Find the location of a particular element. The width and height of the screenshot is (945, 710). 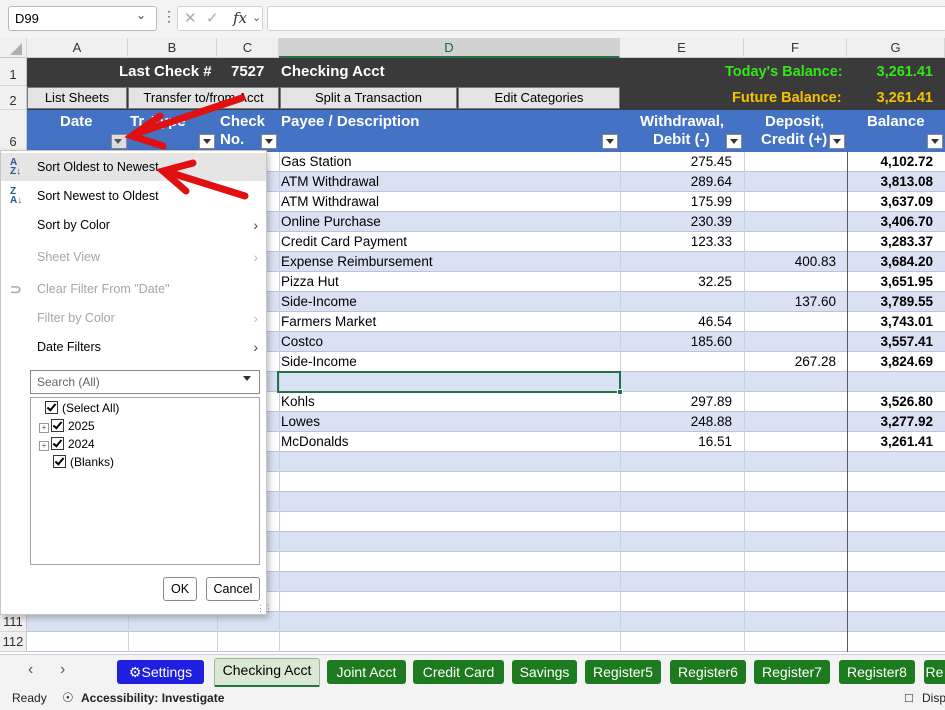

cell-balance: 3,557.41 is located at coordinates (890, 342).